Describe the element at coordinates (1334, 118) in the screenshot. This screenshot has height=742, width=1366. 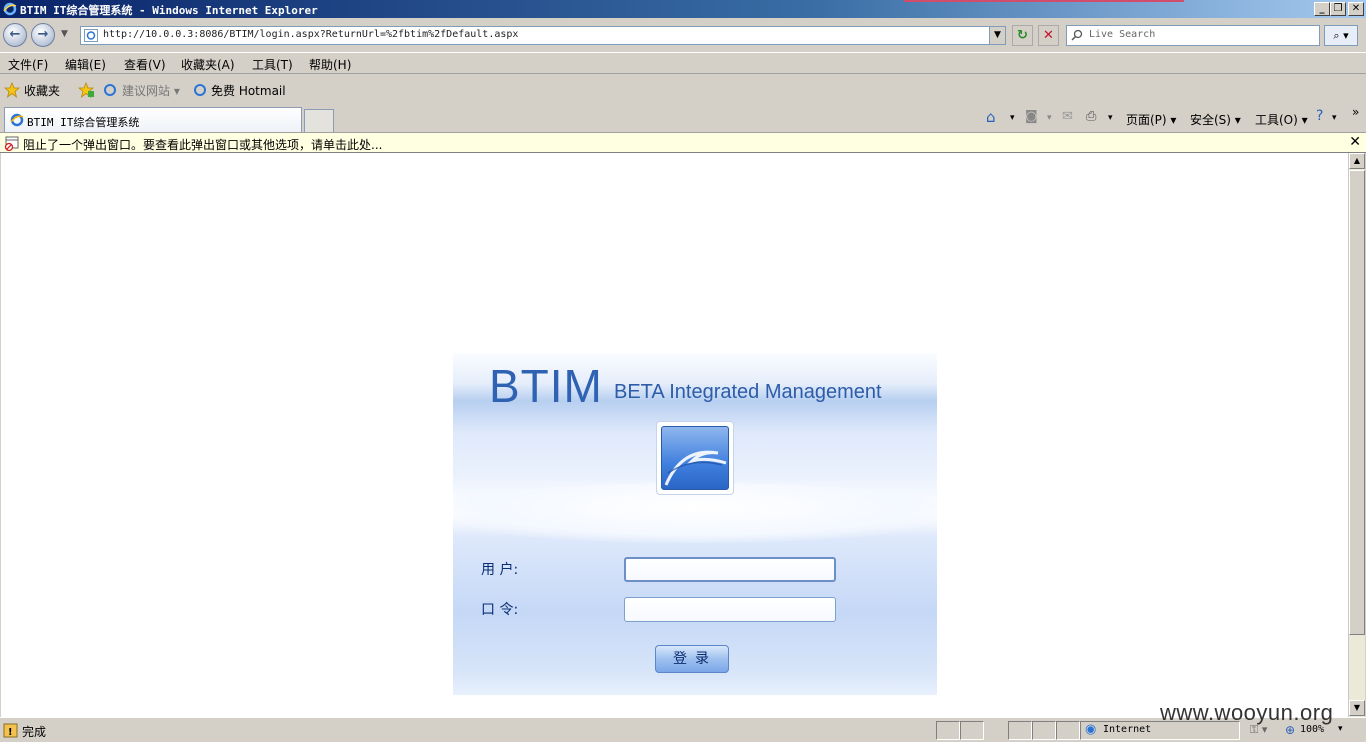
I see `help-dropdown-icon: ▾` at that location.